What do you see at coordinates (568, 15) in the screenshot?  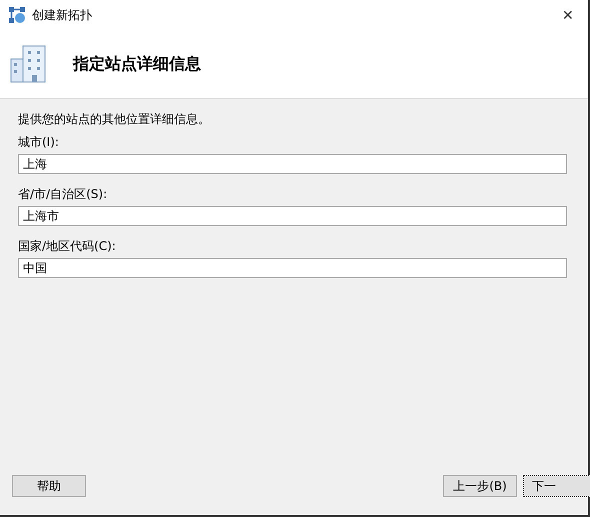 I see `close-button: ✕` at bounding box center [568, 15].